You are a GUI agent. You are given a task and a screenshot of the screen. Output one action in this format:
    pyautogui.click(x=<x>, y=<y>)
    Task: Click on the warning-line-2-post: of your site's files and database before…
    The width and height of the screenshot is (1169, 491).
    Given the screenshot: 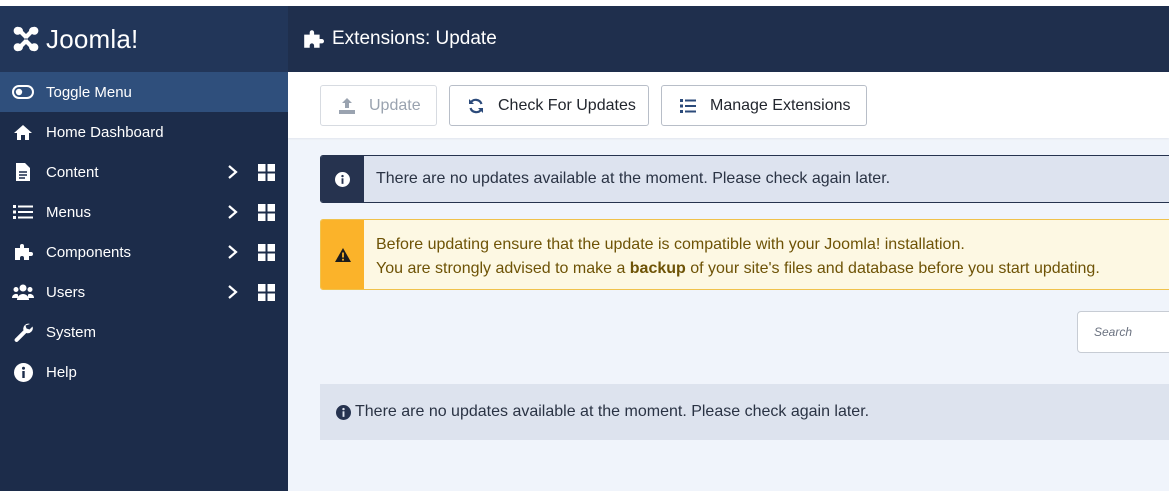 What is the action you would take?
    pyautogui.click(x=892, y=268)
    